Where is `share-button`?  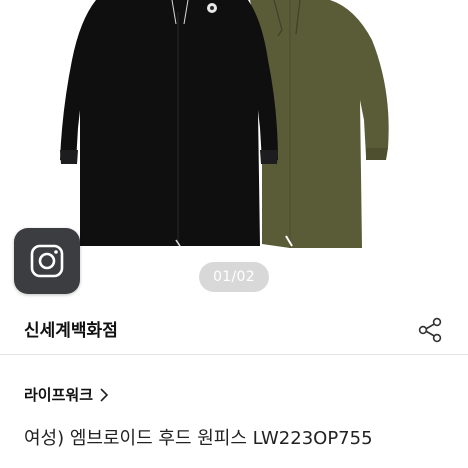
share-button is located at coordinates (430, 330).